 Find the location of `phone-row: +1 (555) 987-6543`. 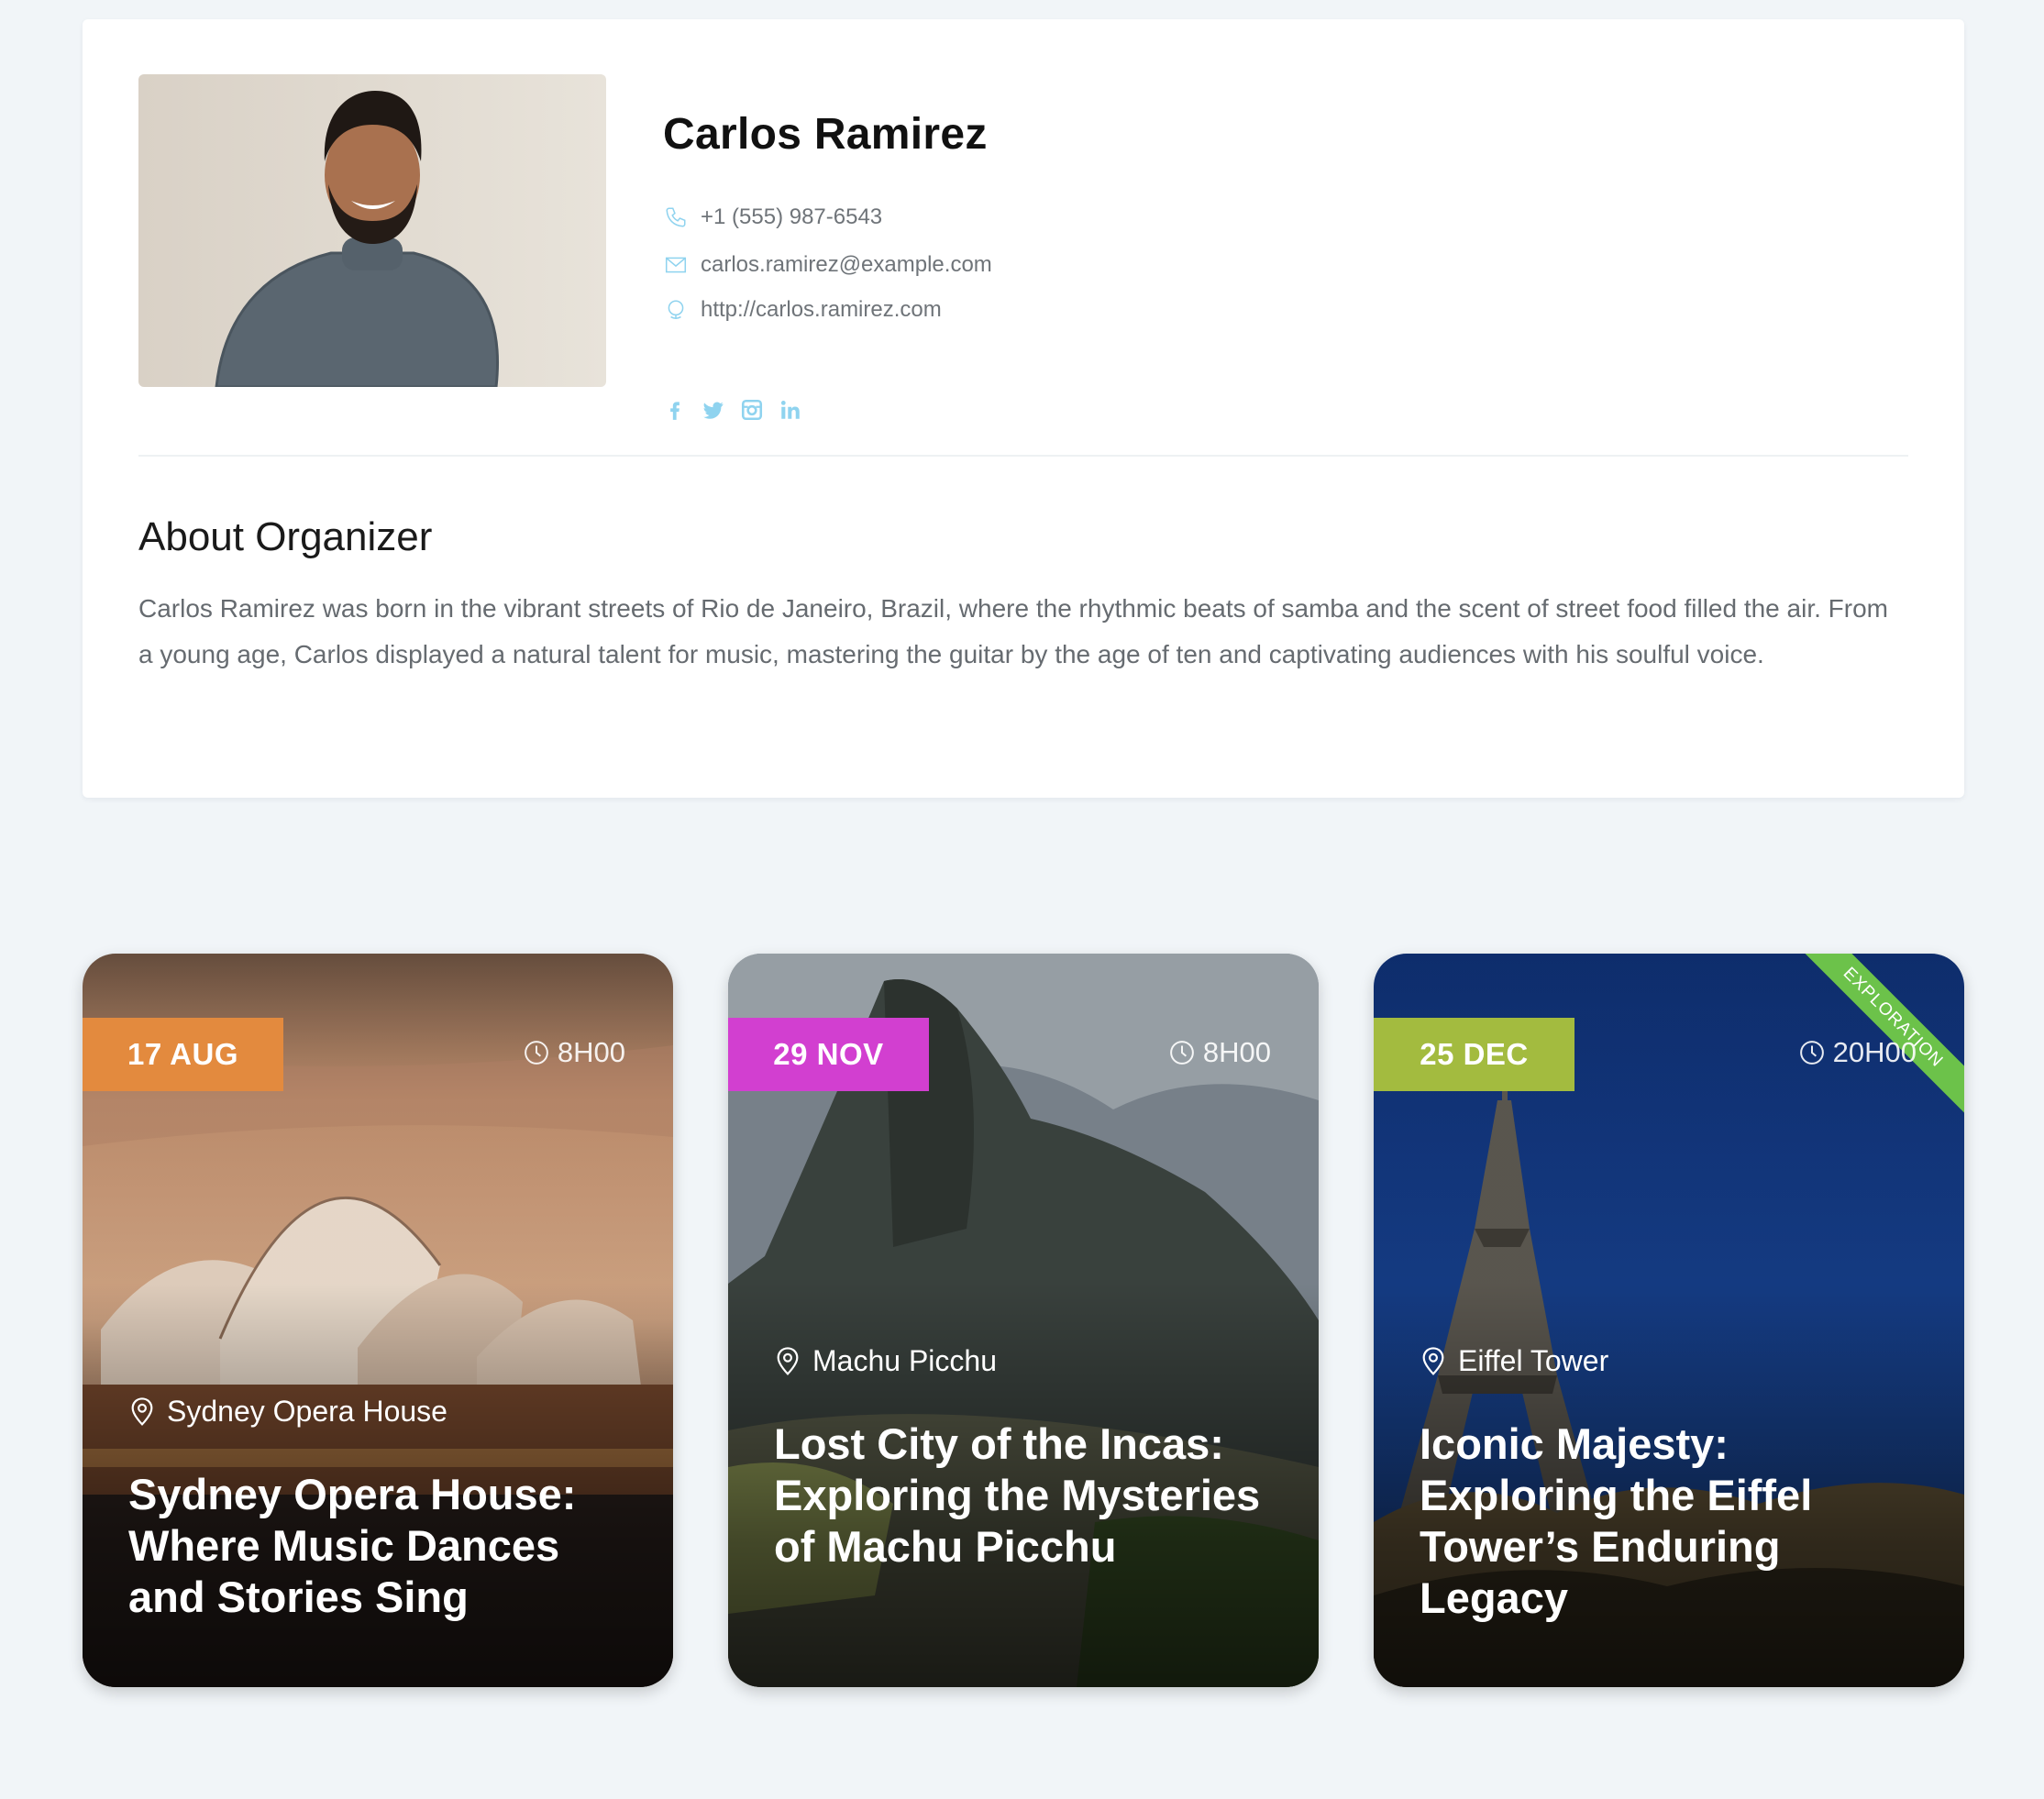

phone-row: +1 (555) 987-6543 is located at coordinates (773, 217).